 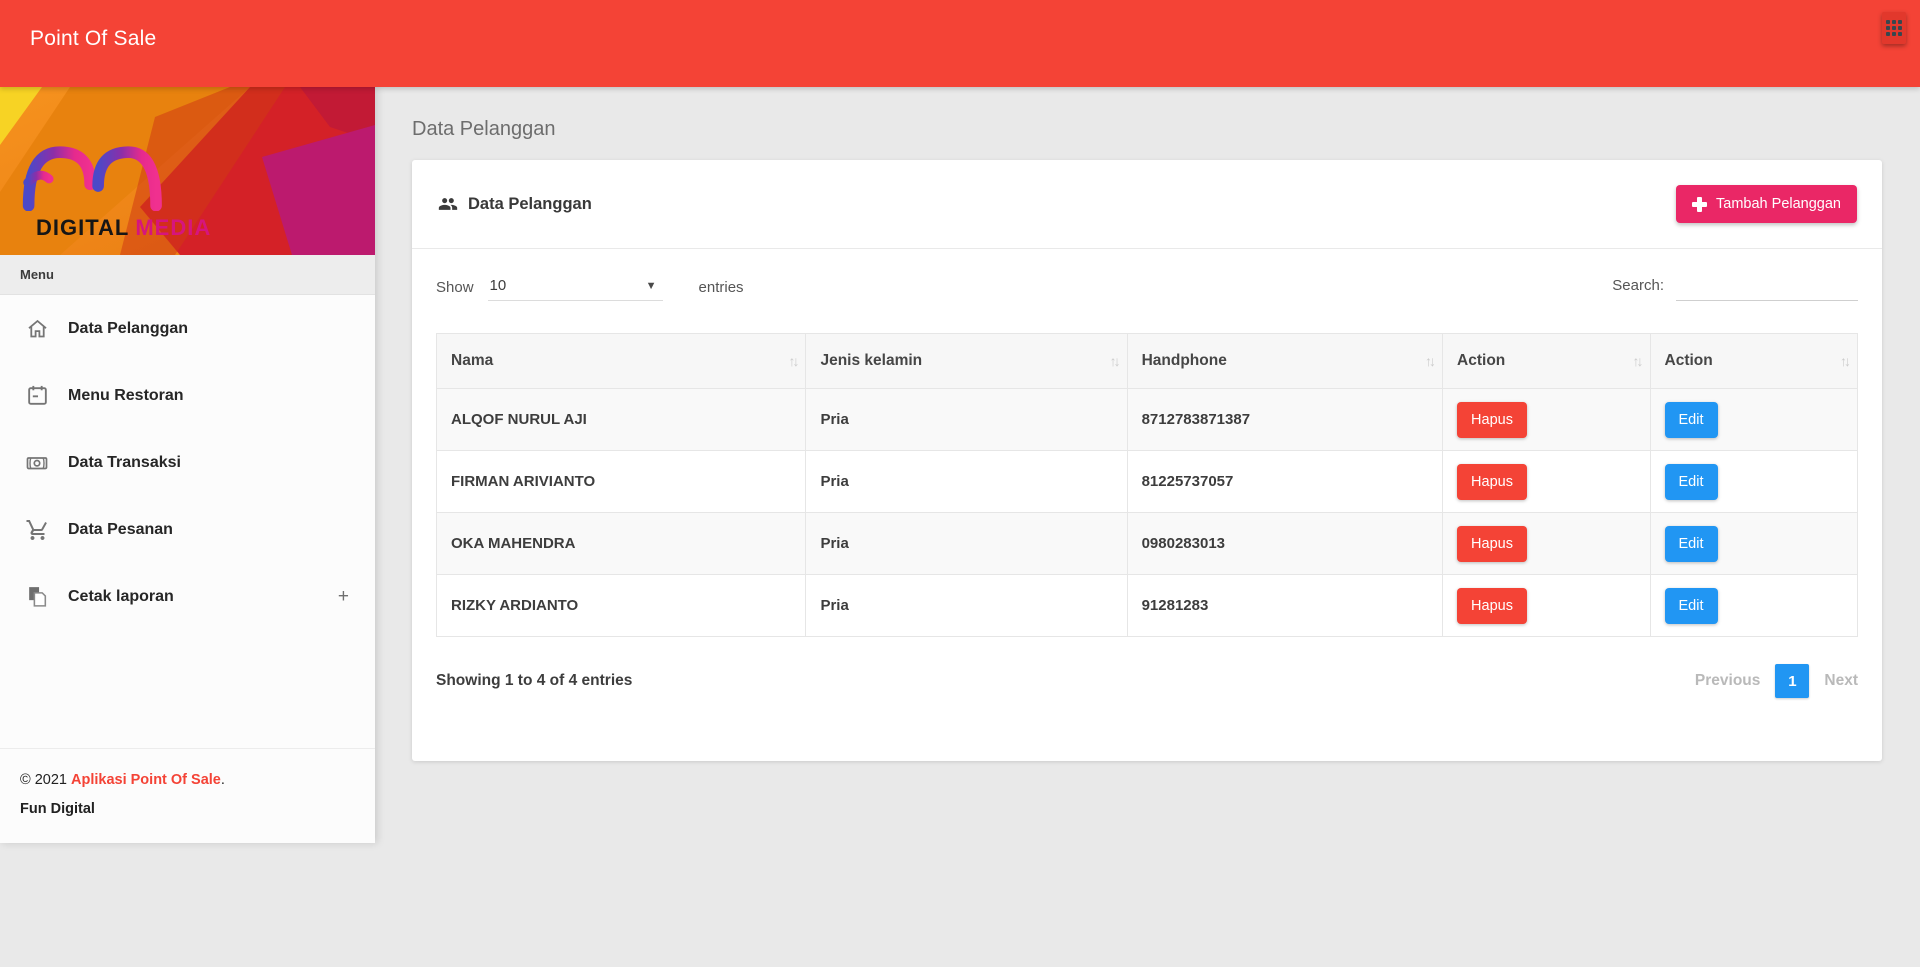 What do you see at coordinates (621, 419) in the screenshot?
I see `cell-nama: ALQOF NURUL AJI` at bounding box center [621, 419].